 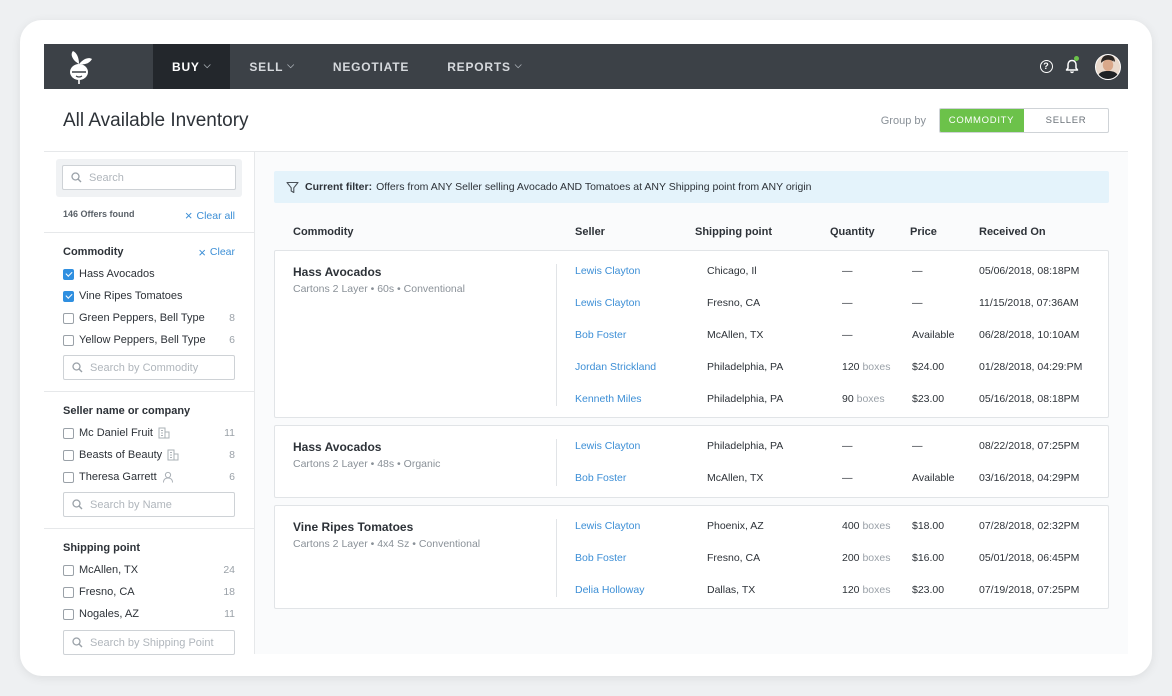 What do you see at coordinates (733, 232) in the screenshot?
I see `column-header: Shipping point` at bounding box center [733, 232].